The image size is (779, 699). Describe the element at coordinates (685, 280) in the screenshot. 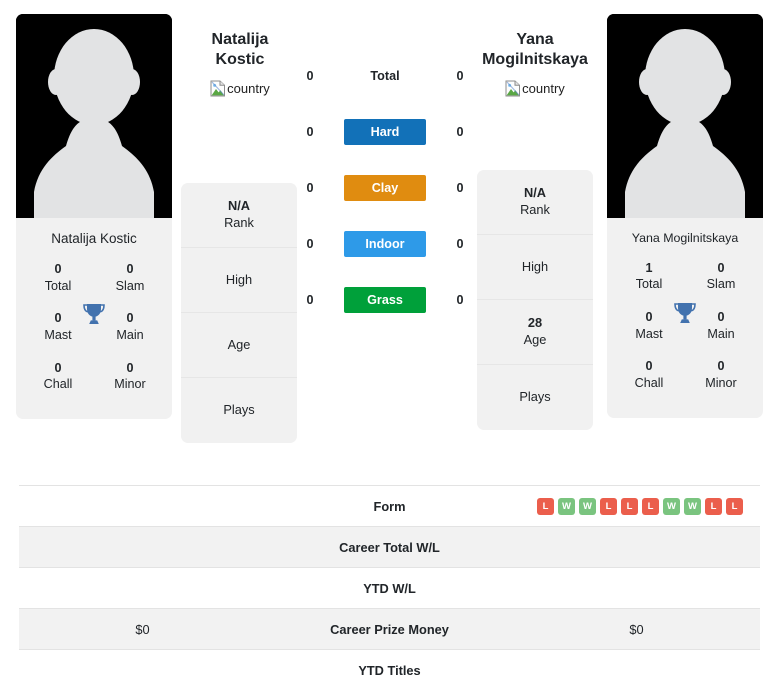

I see `titles-row: 1 Total 0 Slam` at that location.